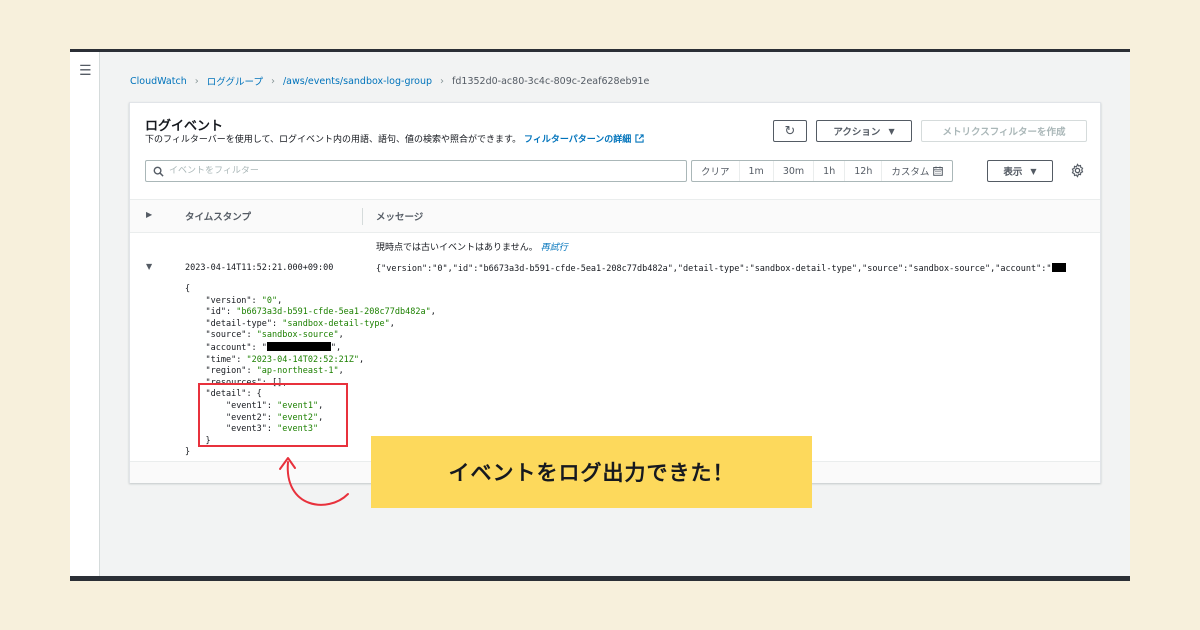 This screenshot has height=630, width=1200. I want to click on range-1h: 1h, so click(830, 171).